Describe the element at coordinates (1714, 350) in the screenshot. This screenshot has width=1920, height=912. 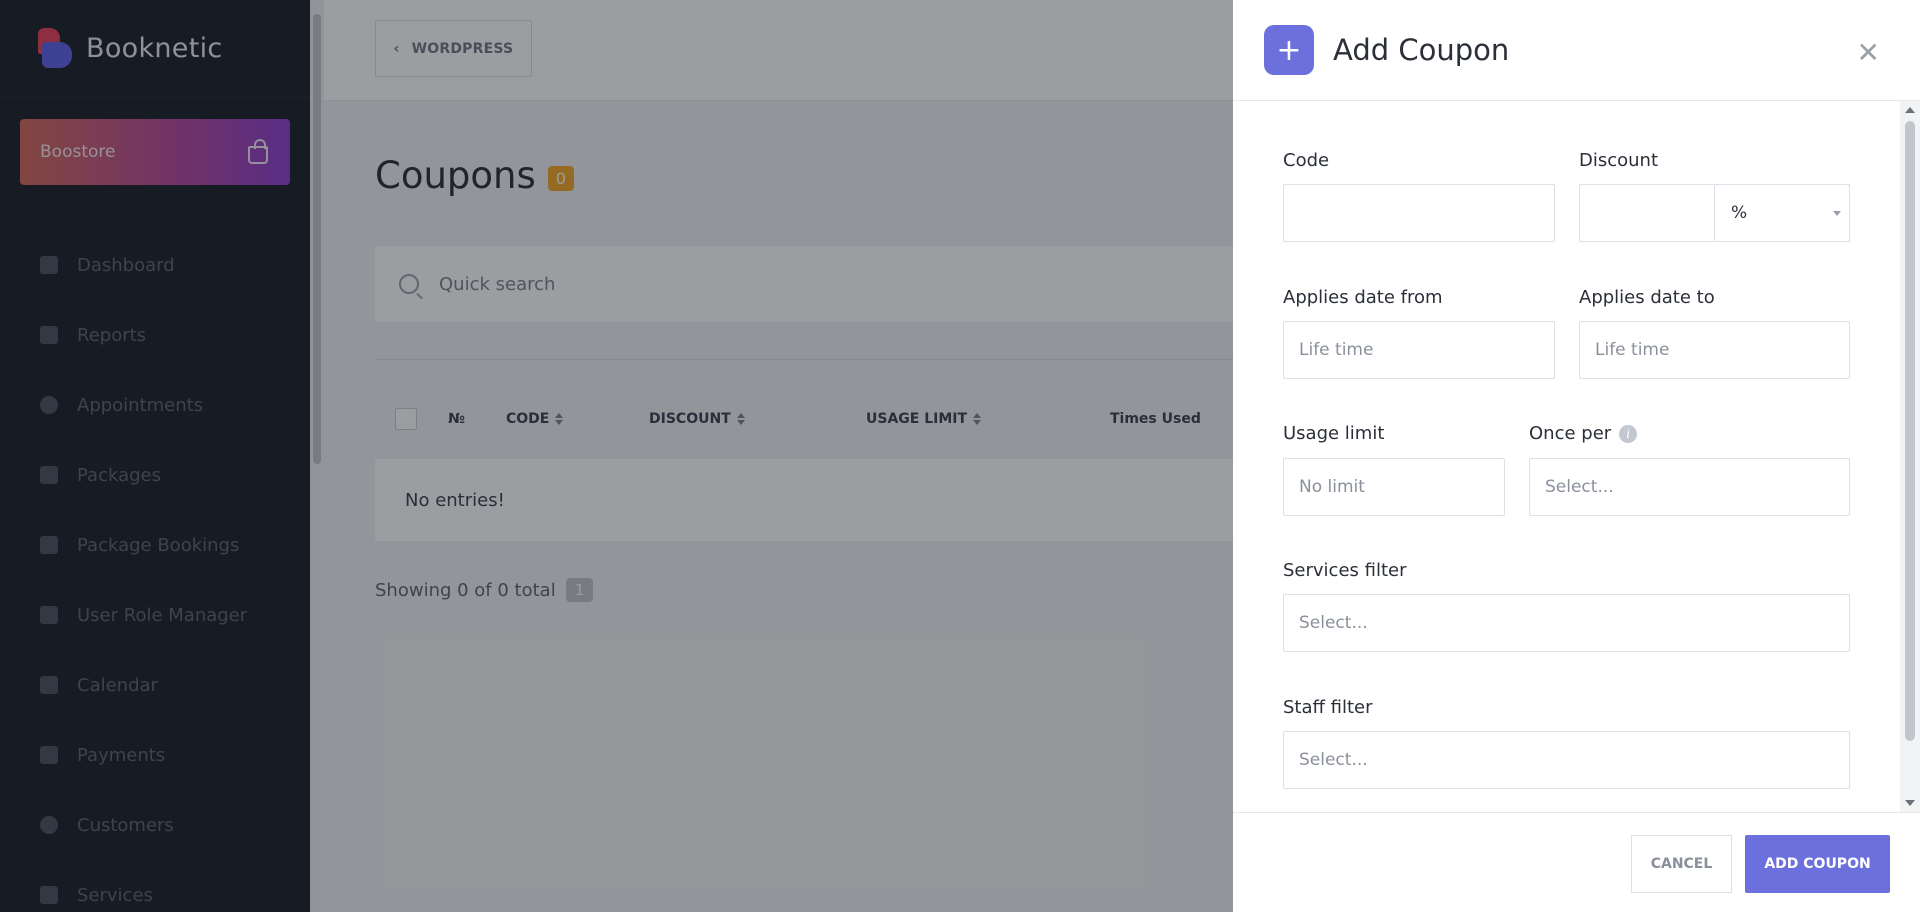
I see `date-to-field: Life time` at that location.